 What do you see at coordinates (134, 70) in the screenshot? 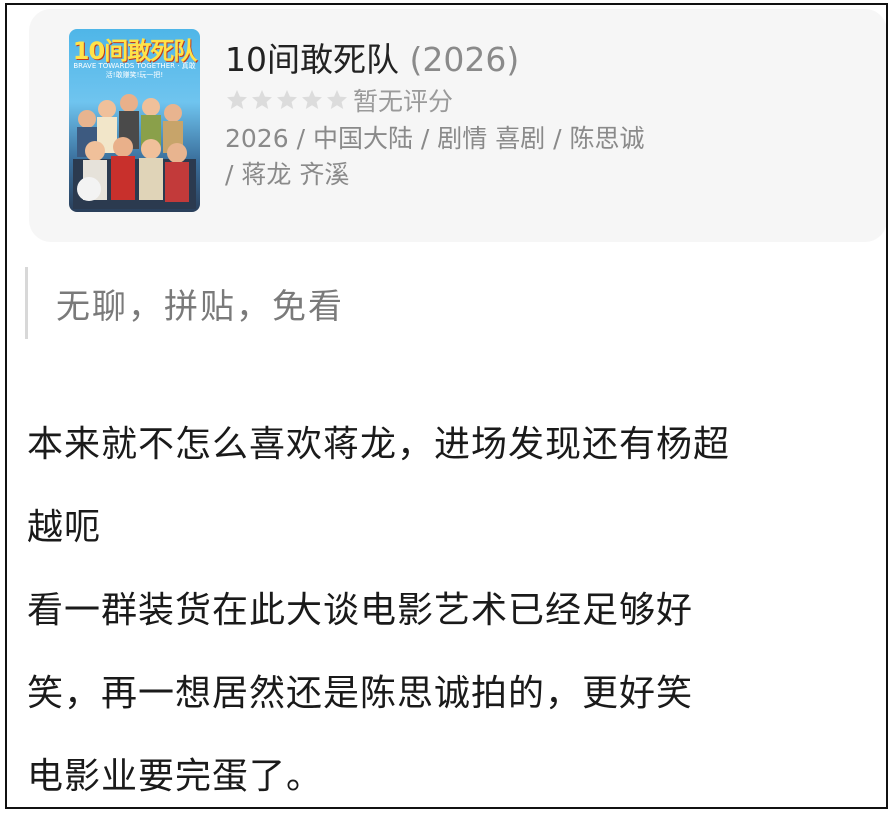
I see `poster-tagline: BRAVE TOWARDS TOGETHER · 真敢活!敢赚笑!玩一把!` at bounding box center [134, 70].